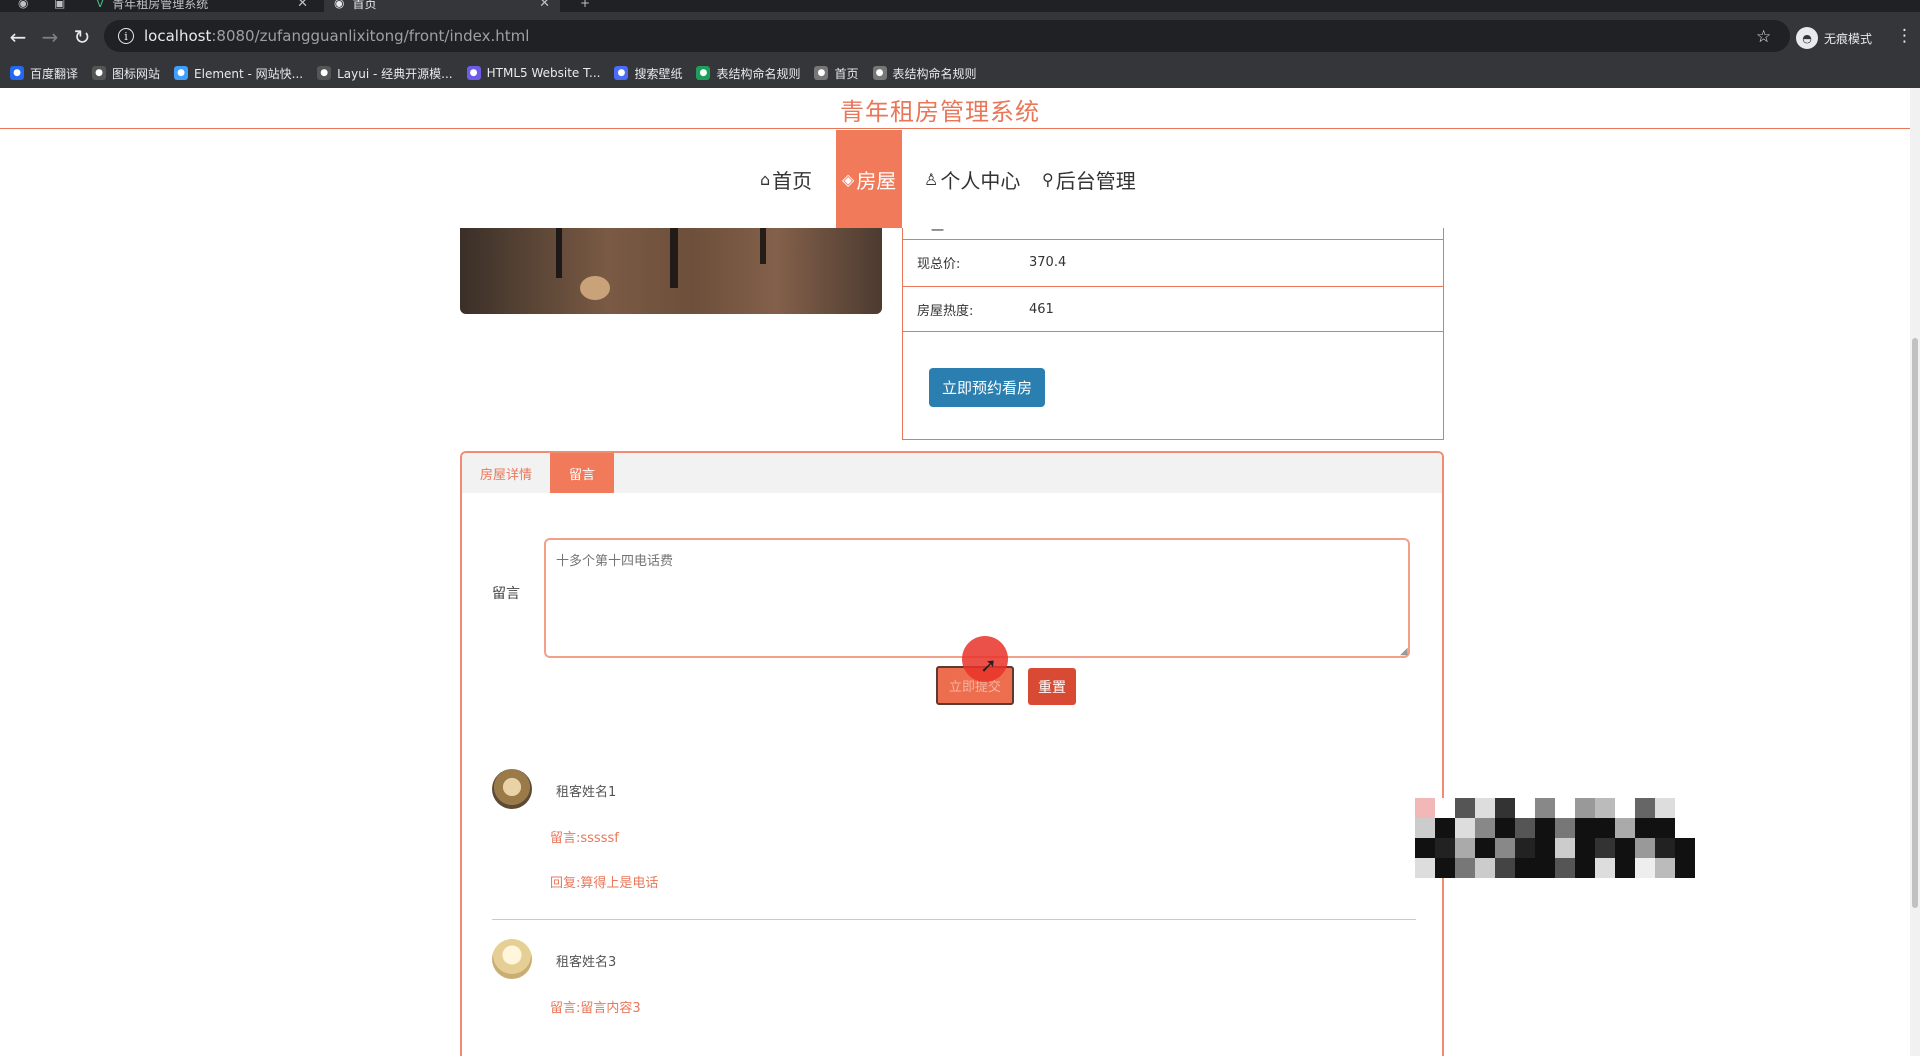 The width and height of the screenshot is (1920, 1056). What do you see at coordinates (980, 180) in the screenshot?
I see `nav-label: 个人中心` at bounding box center [980, 180].